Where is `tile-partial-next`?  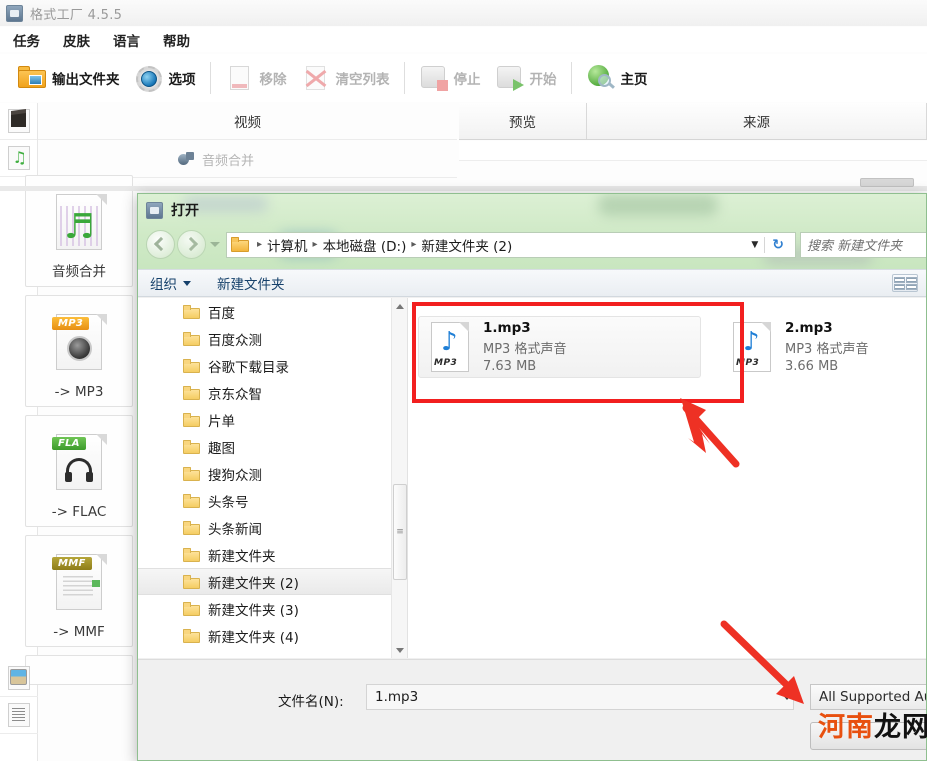
tile-partial-next is located at coordinates (79, 670).